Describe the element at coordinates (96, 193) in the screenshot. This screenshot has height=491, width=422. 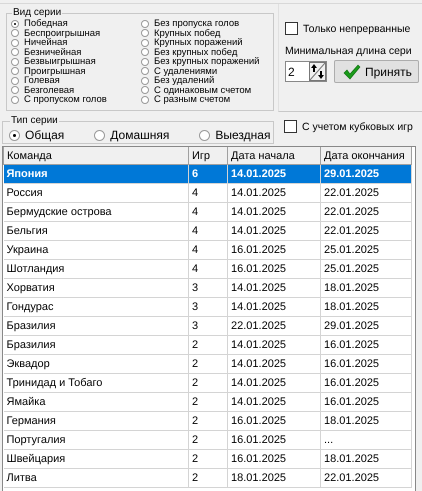
I see `table-cell: Россия` at that location.